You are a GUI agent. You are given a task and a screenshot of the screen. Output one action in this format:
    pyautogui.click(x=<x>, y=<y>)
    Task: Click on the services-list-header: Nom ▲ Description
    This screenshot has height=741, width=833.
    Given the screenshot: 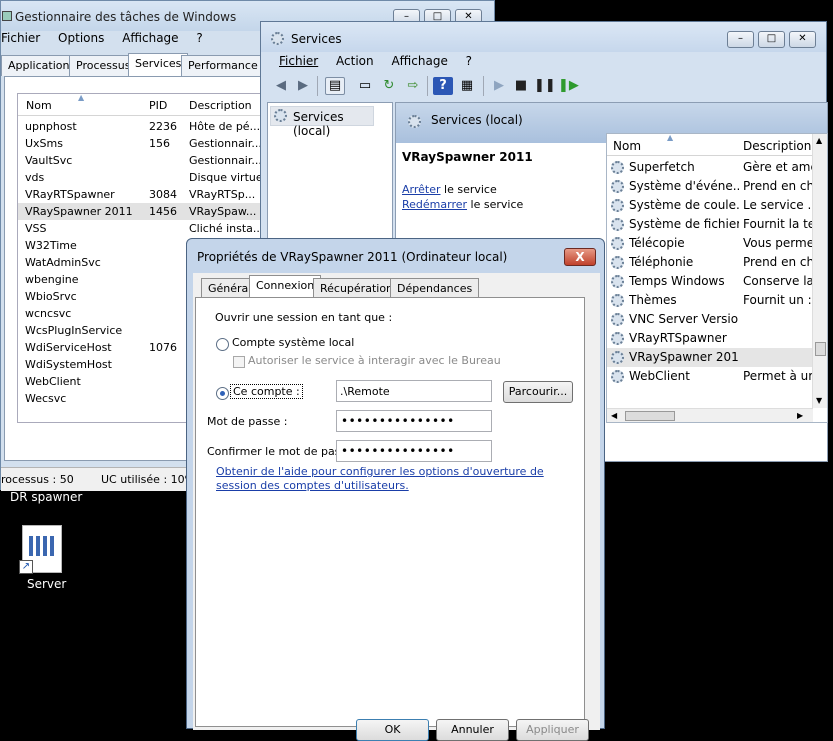 What is the action you would take?
    pyautogui.click(x=717, y=145)
    